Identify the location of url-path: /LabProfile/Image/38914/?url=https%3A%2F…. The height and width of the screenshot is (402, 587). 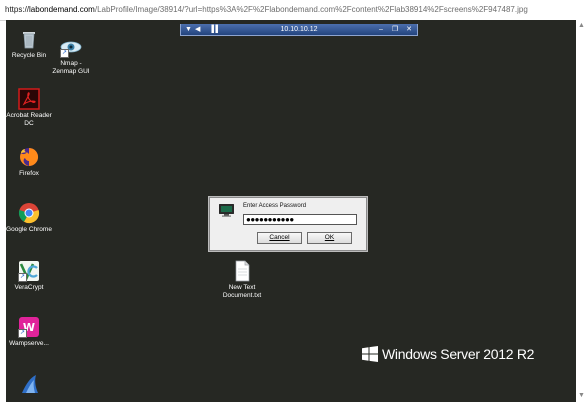
(311, 9).